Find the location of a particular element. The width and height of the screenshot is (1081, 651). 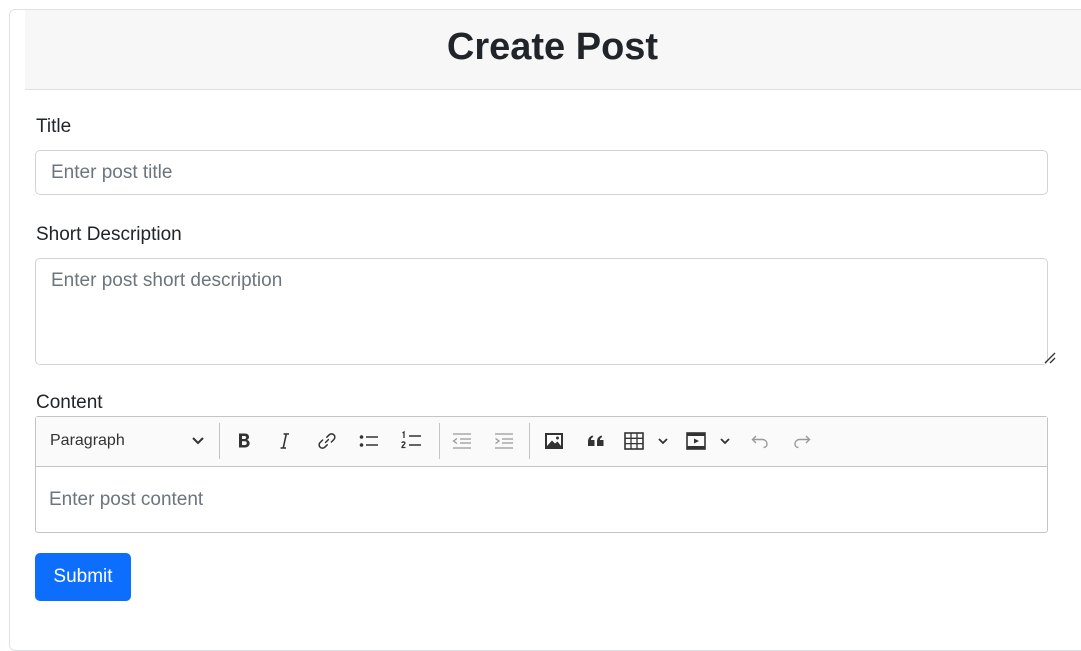

italic-icon is located at coordinates (284, 441).